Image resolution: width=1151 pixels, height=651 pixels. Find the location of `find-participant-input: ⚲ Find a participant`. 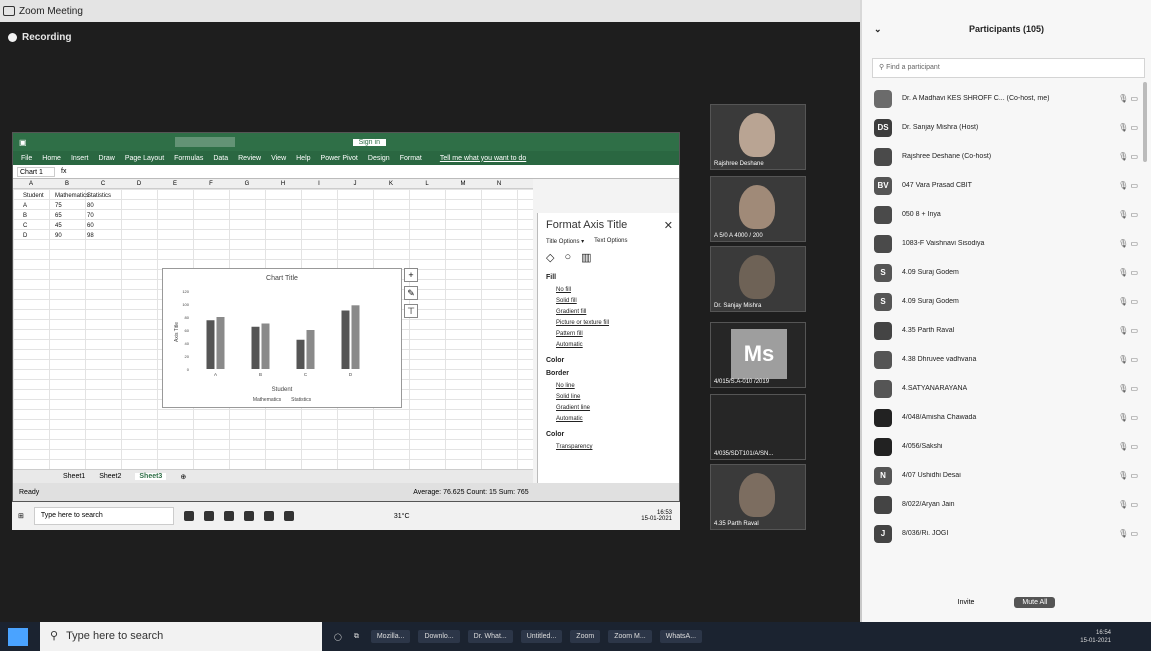

find-participant-input: ⚲ Find a participant is located at coordinates (1008, 68).